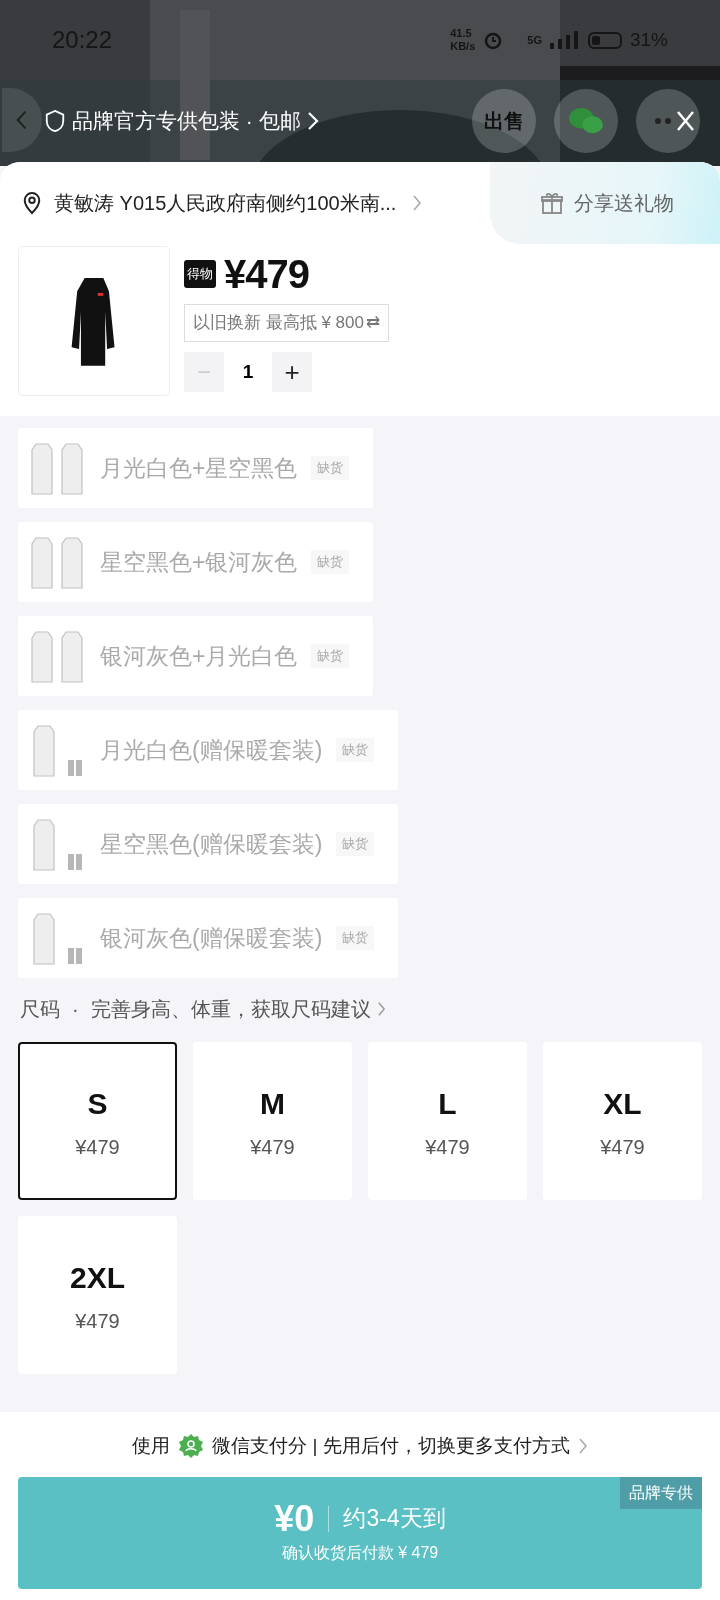 Image resolution: width=720 pixels, height=1600 pixels. What do you see at coordinates (504, 121) in the screenshot?
I see `sell-button: 出售` at bounding box center [504, 121].